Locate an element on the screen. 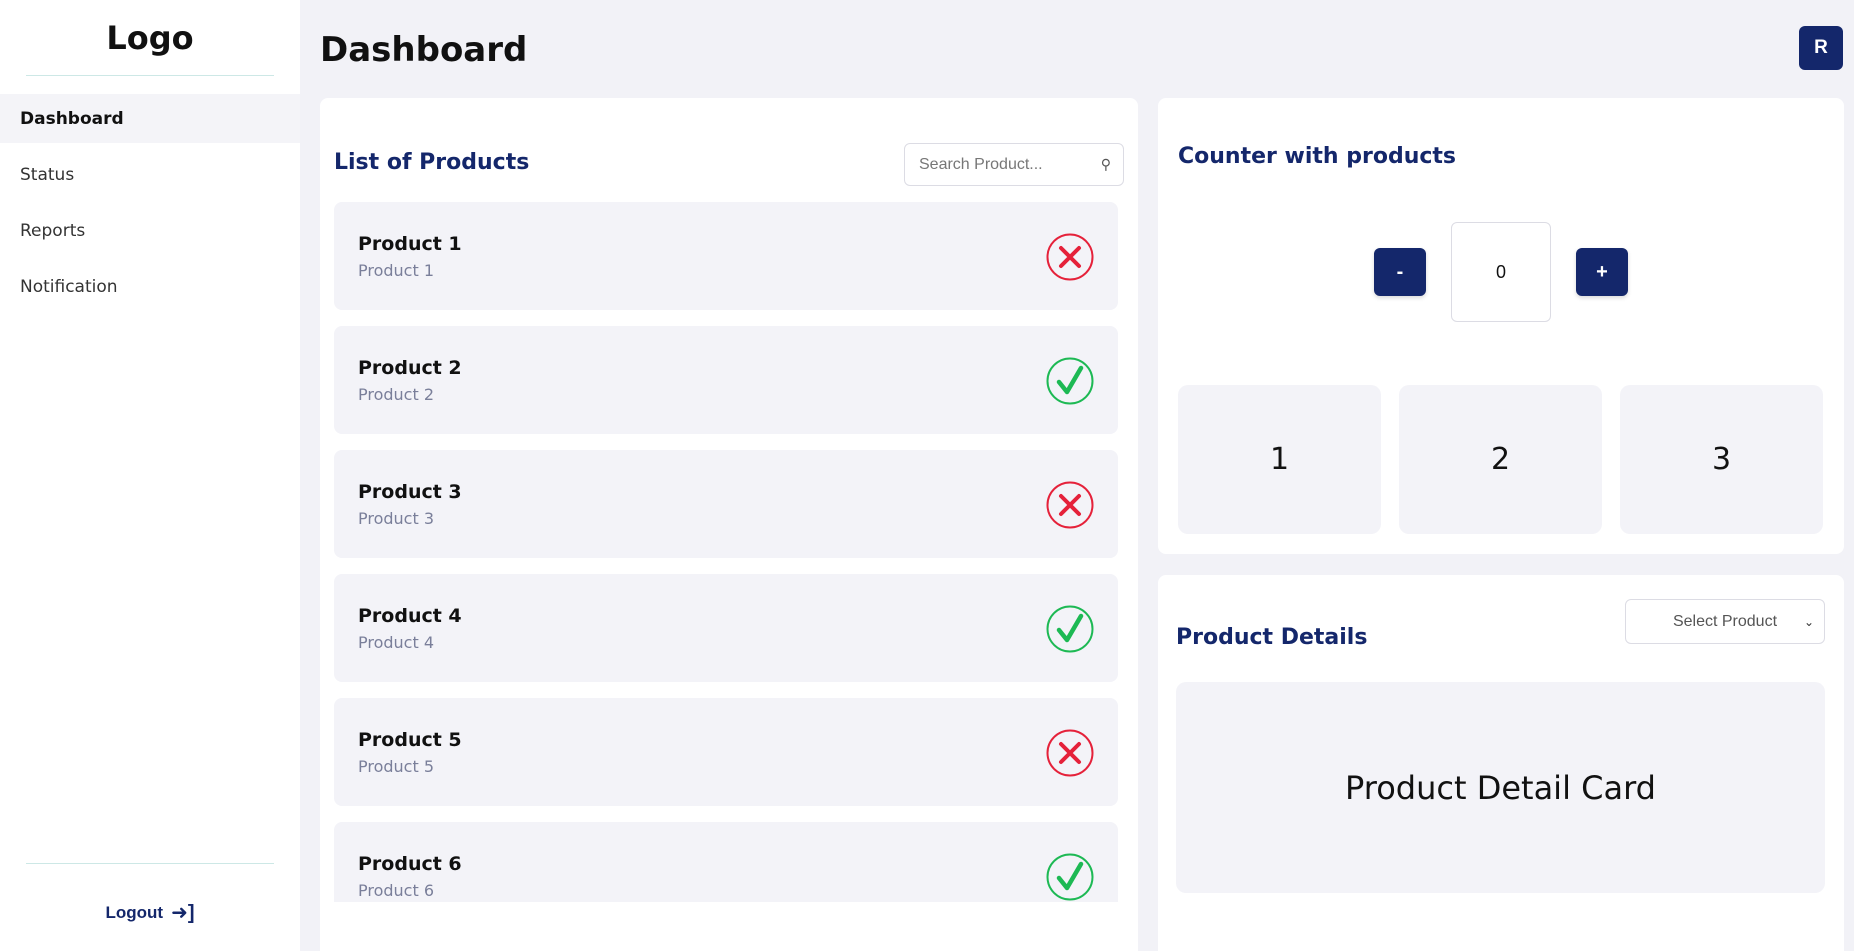  increment-button: + is located at coordinates (1602, 272).